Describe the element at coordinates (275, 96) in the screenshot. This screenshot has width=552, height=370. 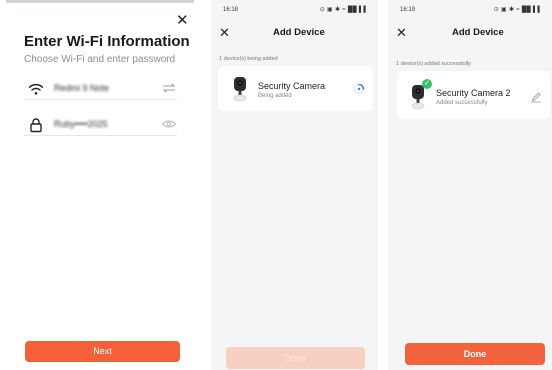
I see `device-status: Being added` at that location.